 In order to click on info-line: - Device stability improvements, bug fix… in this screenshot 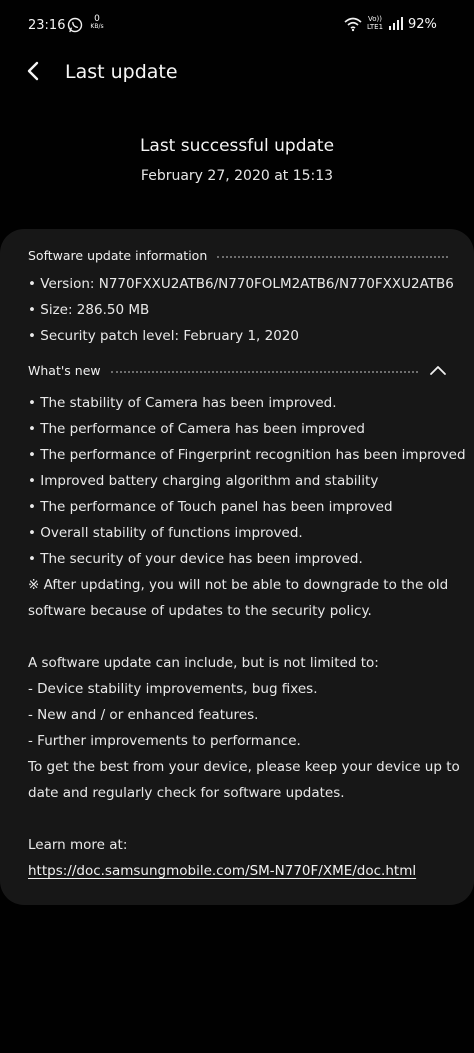, I will do `click(173, 689)`.